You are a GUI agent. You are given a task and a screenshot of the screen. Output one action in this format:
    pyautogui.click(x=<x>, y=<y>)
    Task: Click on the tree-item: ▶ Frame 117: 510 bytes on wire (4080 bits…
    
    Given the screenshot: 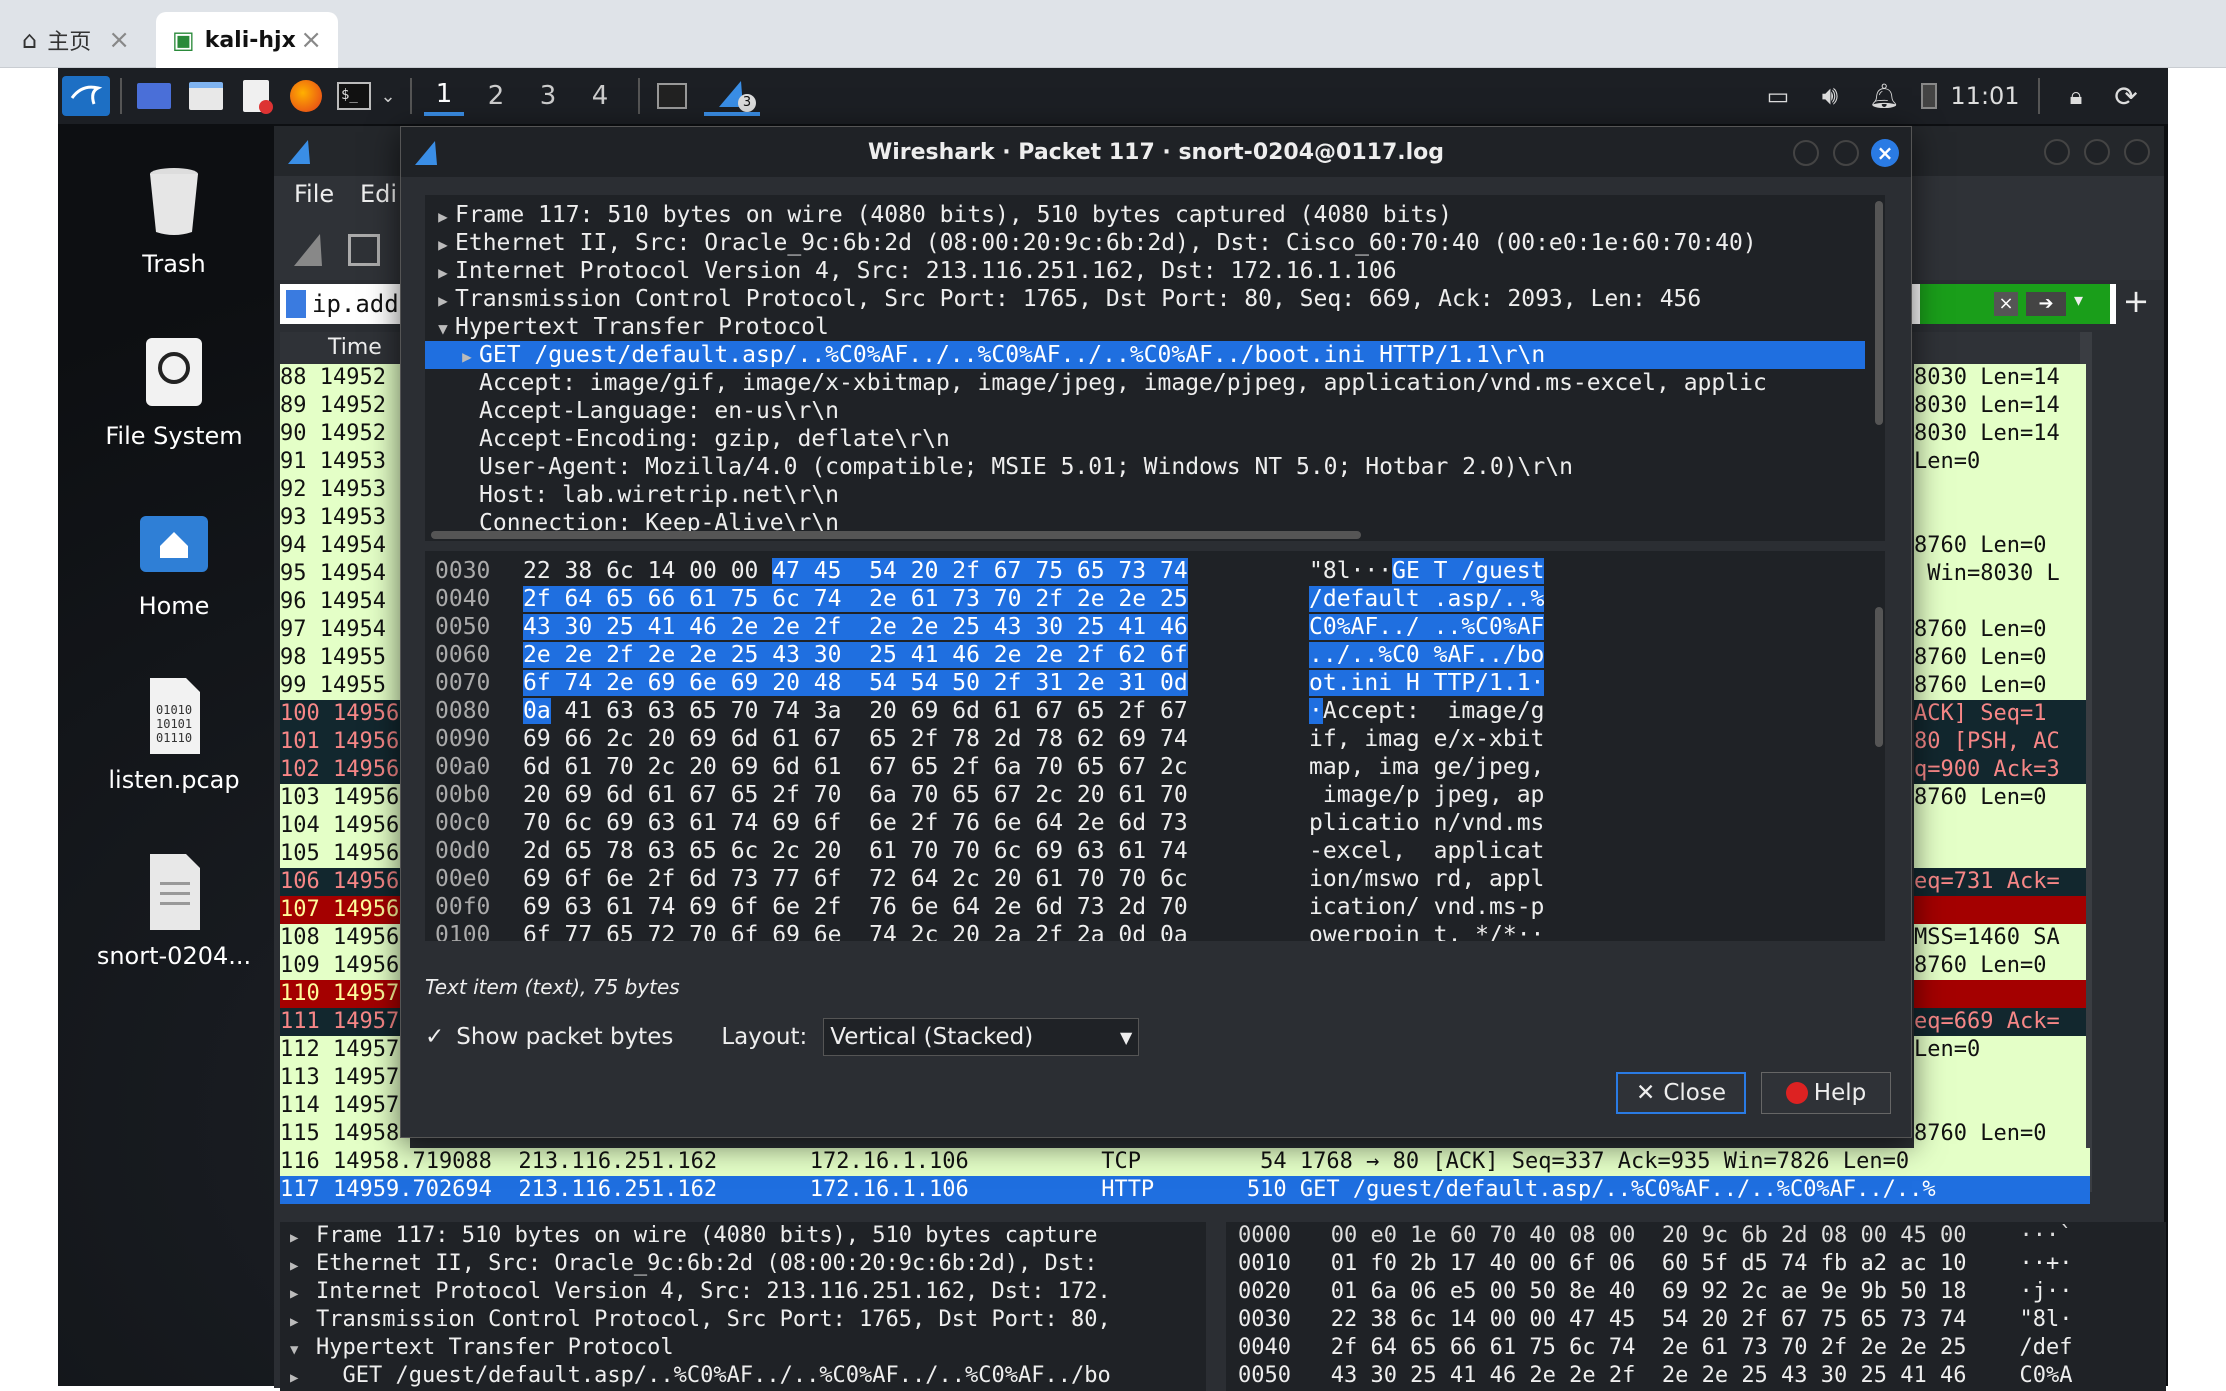 What is the action you would take?
    pyautogui.click(x=1145, y=215)
    